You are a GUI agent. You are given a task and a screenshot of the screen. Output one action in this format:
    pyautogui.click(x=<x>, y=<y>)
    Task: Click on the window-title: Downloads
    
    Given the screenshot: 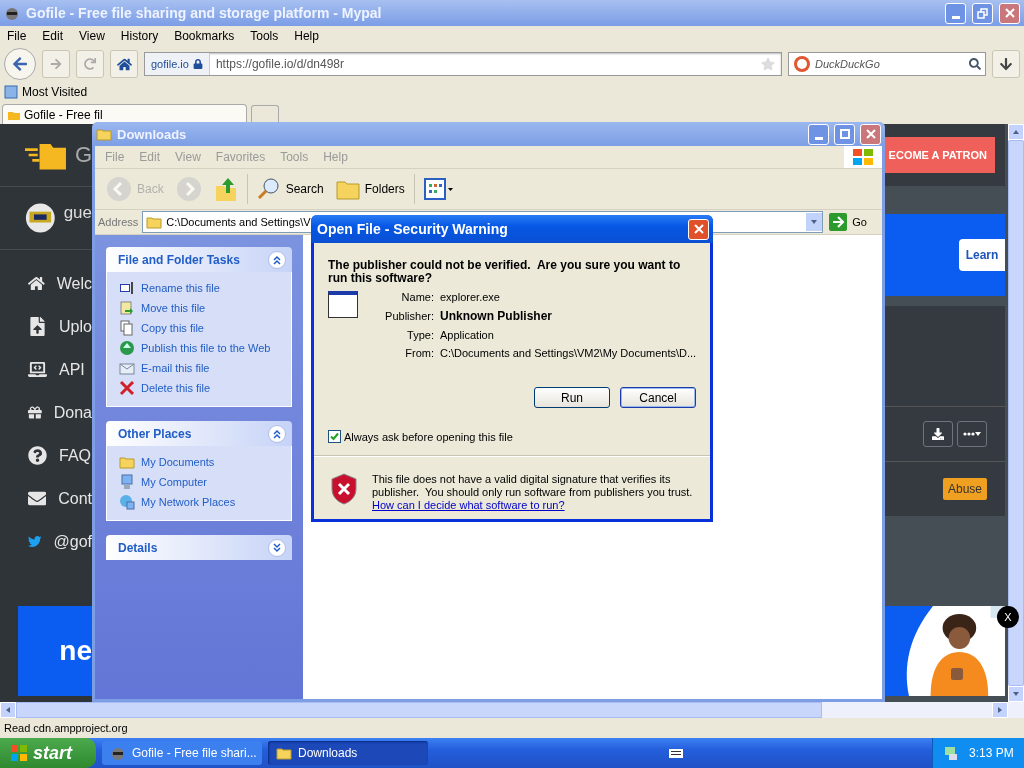 What is the action you would take?
    pyautogui.click(x=152, y=134)
    